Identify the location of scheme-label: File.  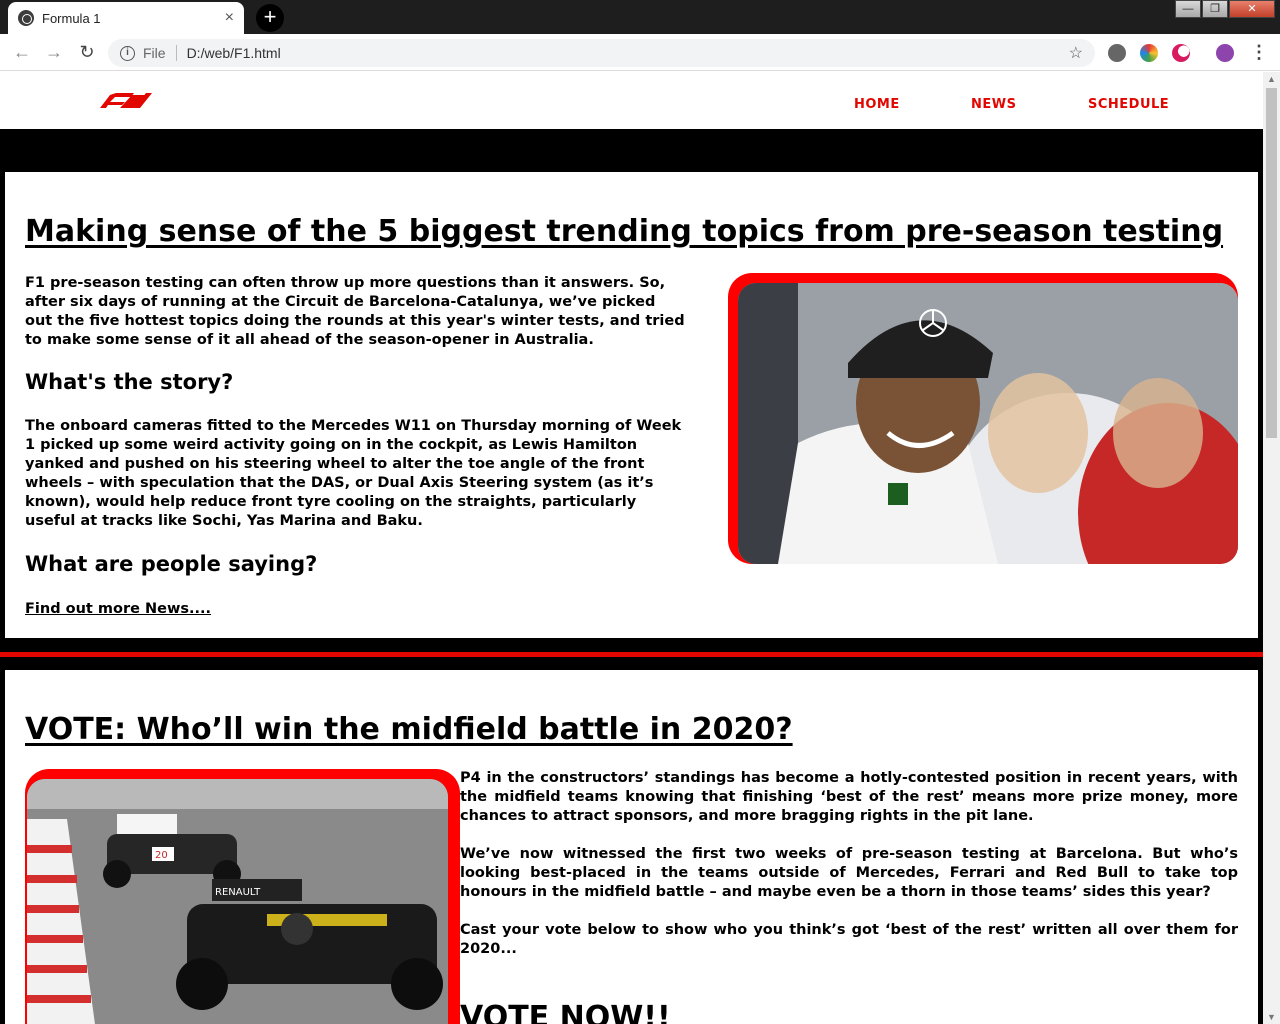
(154, 53).